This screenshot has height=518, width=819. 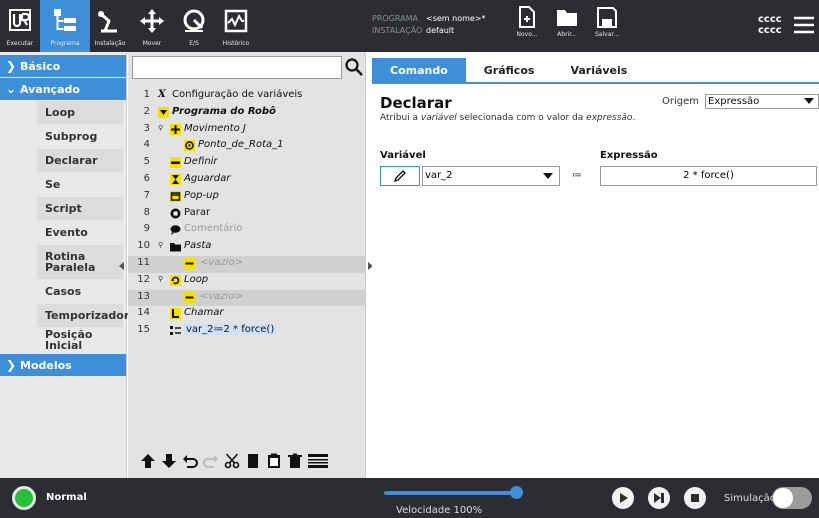 What do you see at coordinates (80, 339) in the screenshot?
I see `nav-item-posicao-inicial: Posição Inicial` at bounding box center [80, 339].